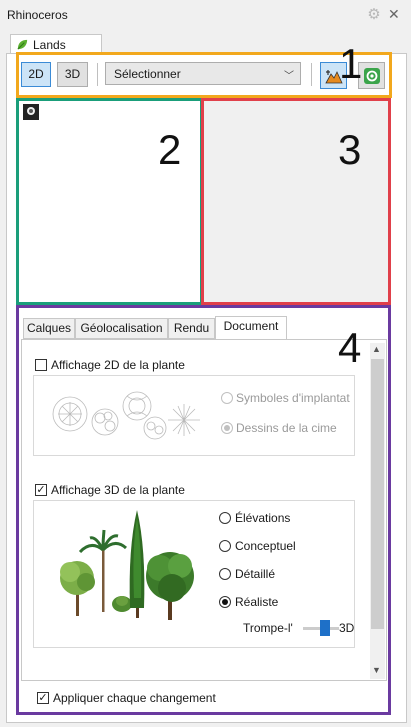  What do you see at coordinates (170, 149) in the screenshot?
I see `annotation-number-2: 2` at bounding box center [170, 149].